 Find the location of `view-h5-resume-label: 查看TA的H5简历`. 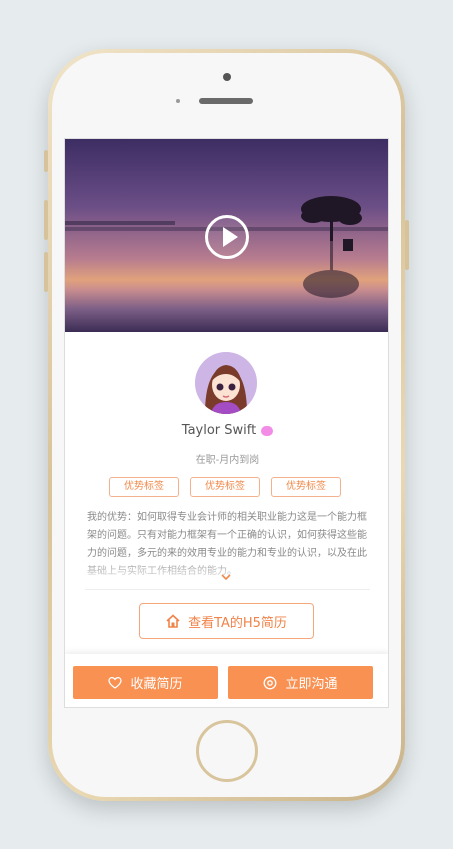

view-h5-resume-label: 查看TA的H5简历 is located at coordinates (237, 623).